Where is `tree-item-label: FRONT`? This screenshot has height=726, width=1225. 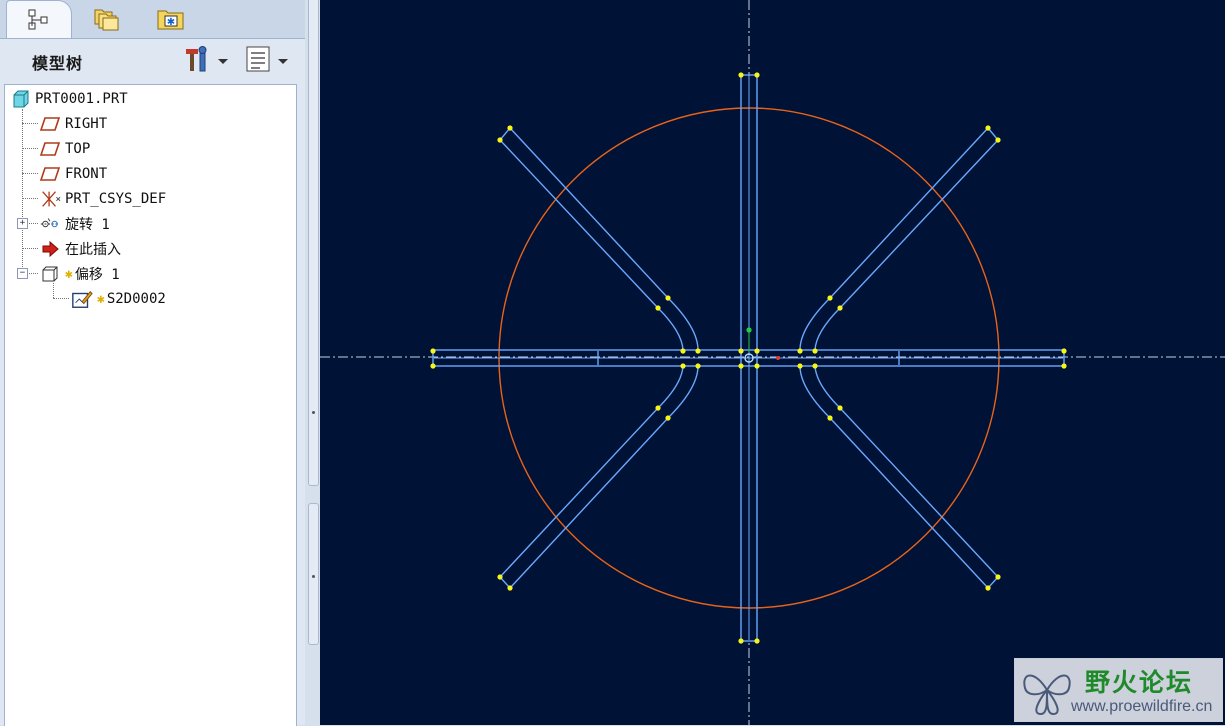 tree-item-label: FRONT is located at coordinates (86, 174).